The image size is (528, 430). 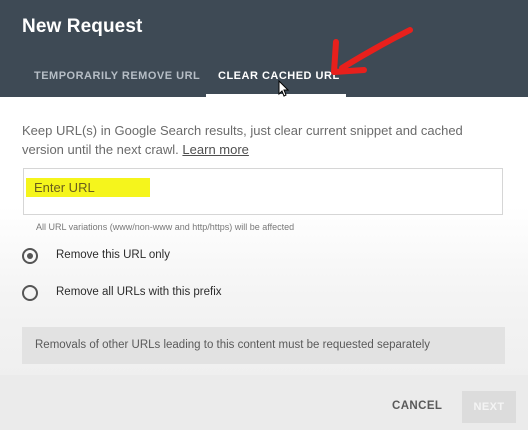 I want to click on cancel-button: CANCEL, so click(x=417, y=406).